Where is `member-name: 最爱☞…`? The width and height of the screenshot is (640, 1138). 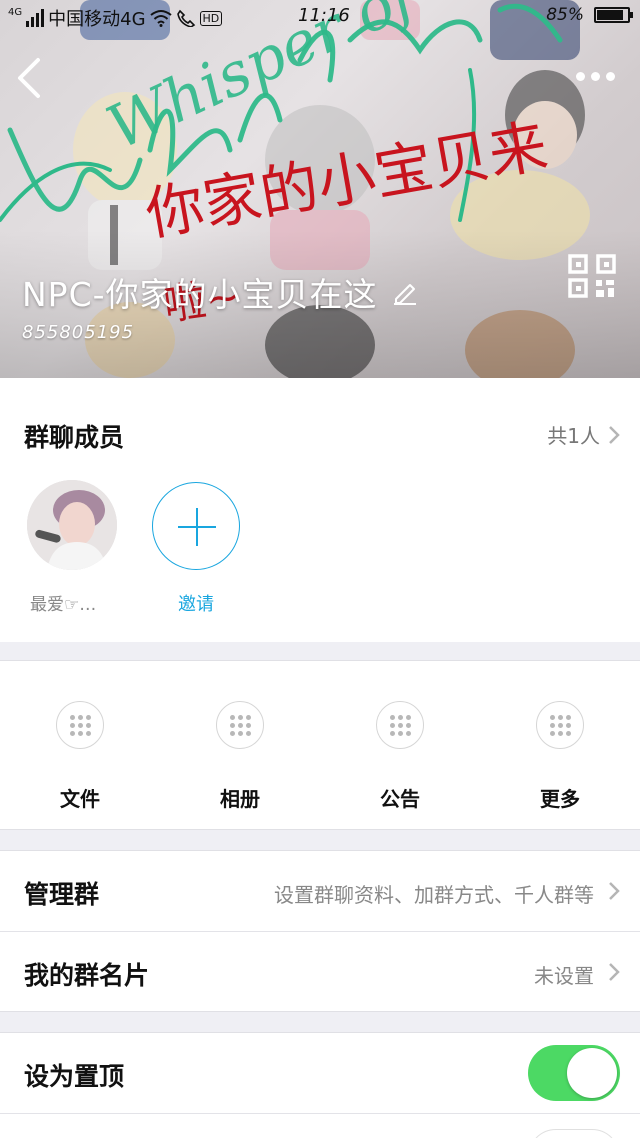
member-name: 最爱☞… is located at coordinates (63, 605).